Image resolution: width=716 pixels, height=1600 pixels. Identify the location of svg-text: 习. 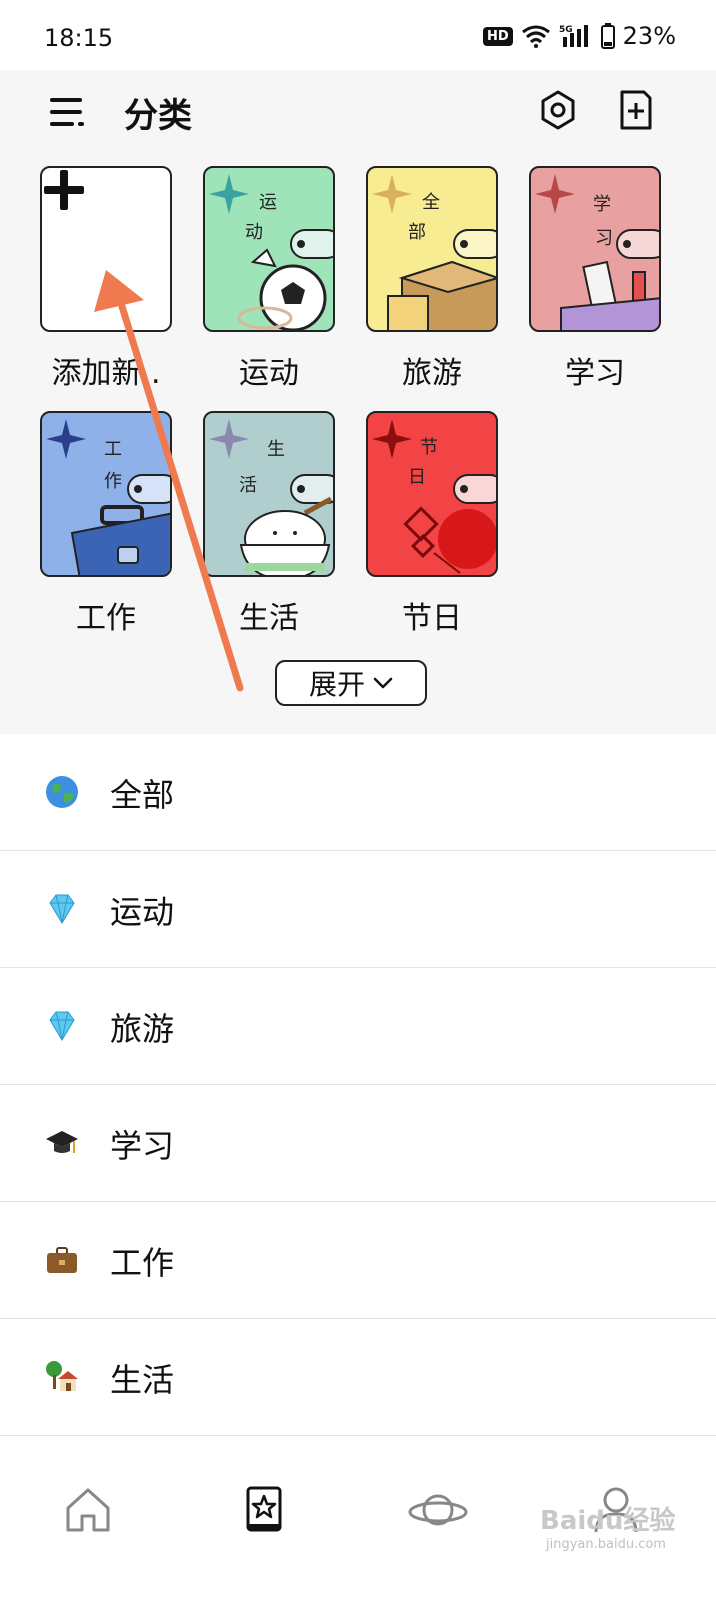
(604, 238).